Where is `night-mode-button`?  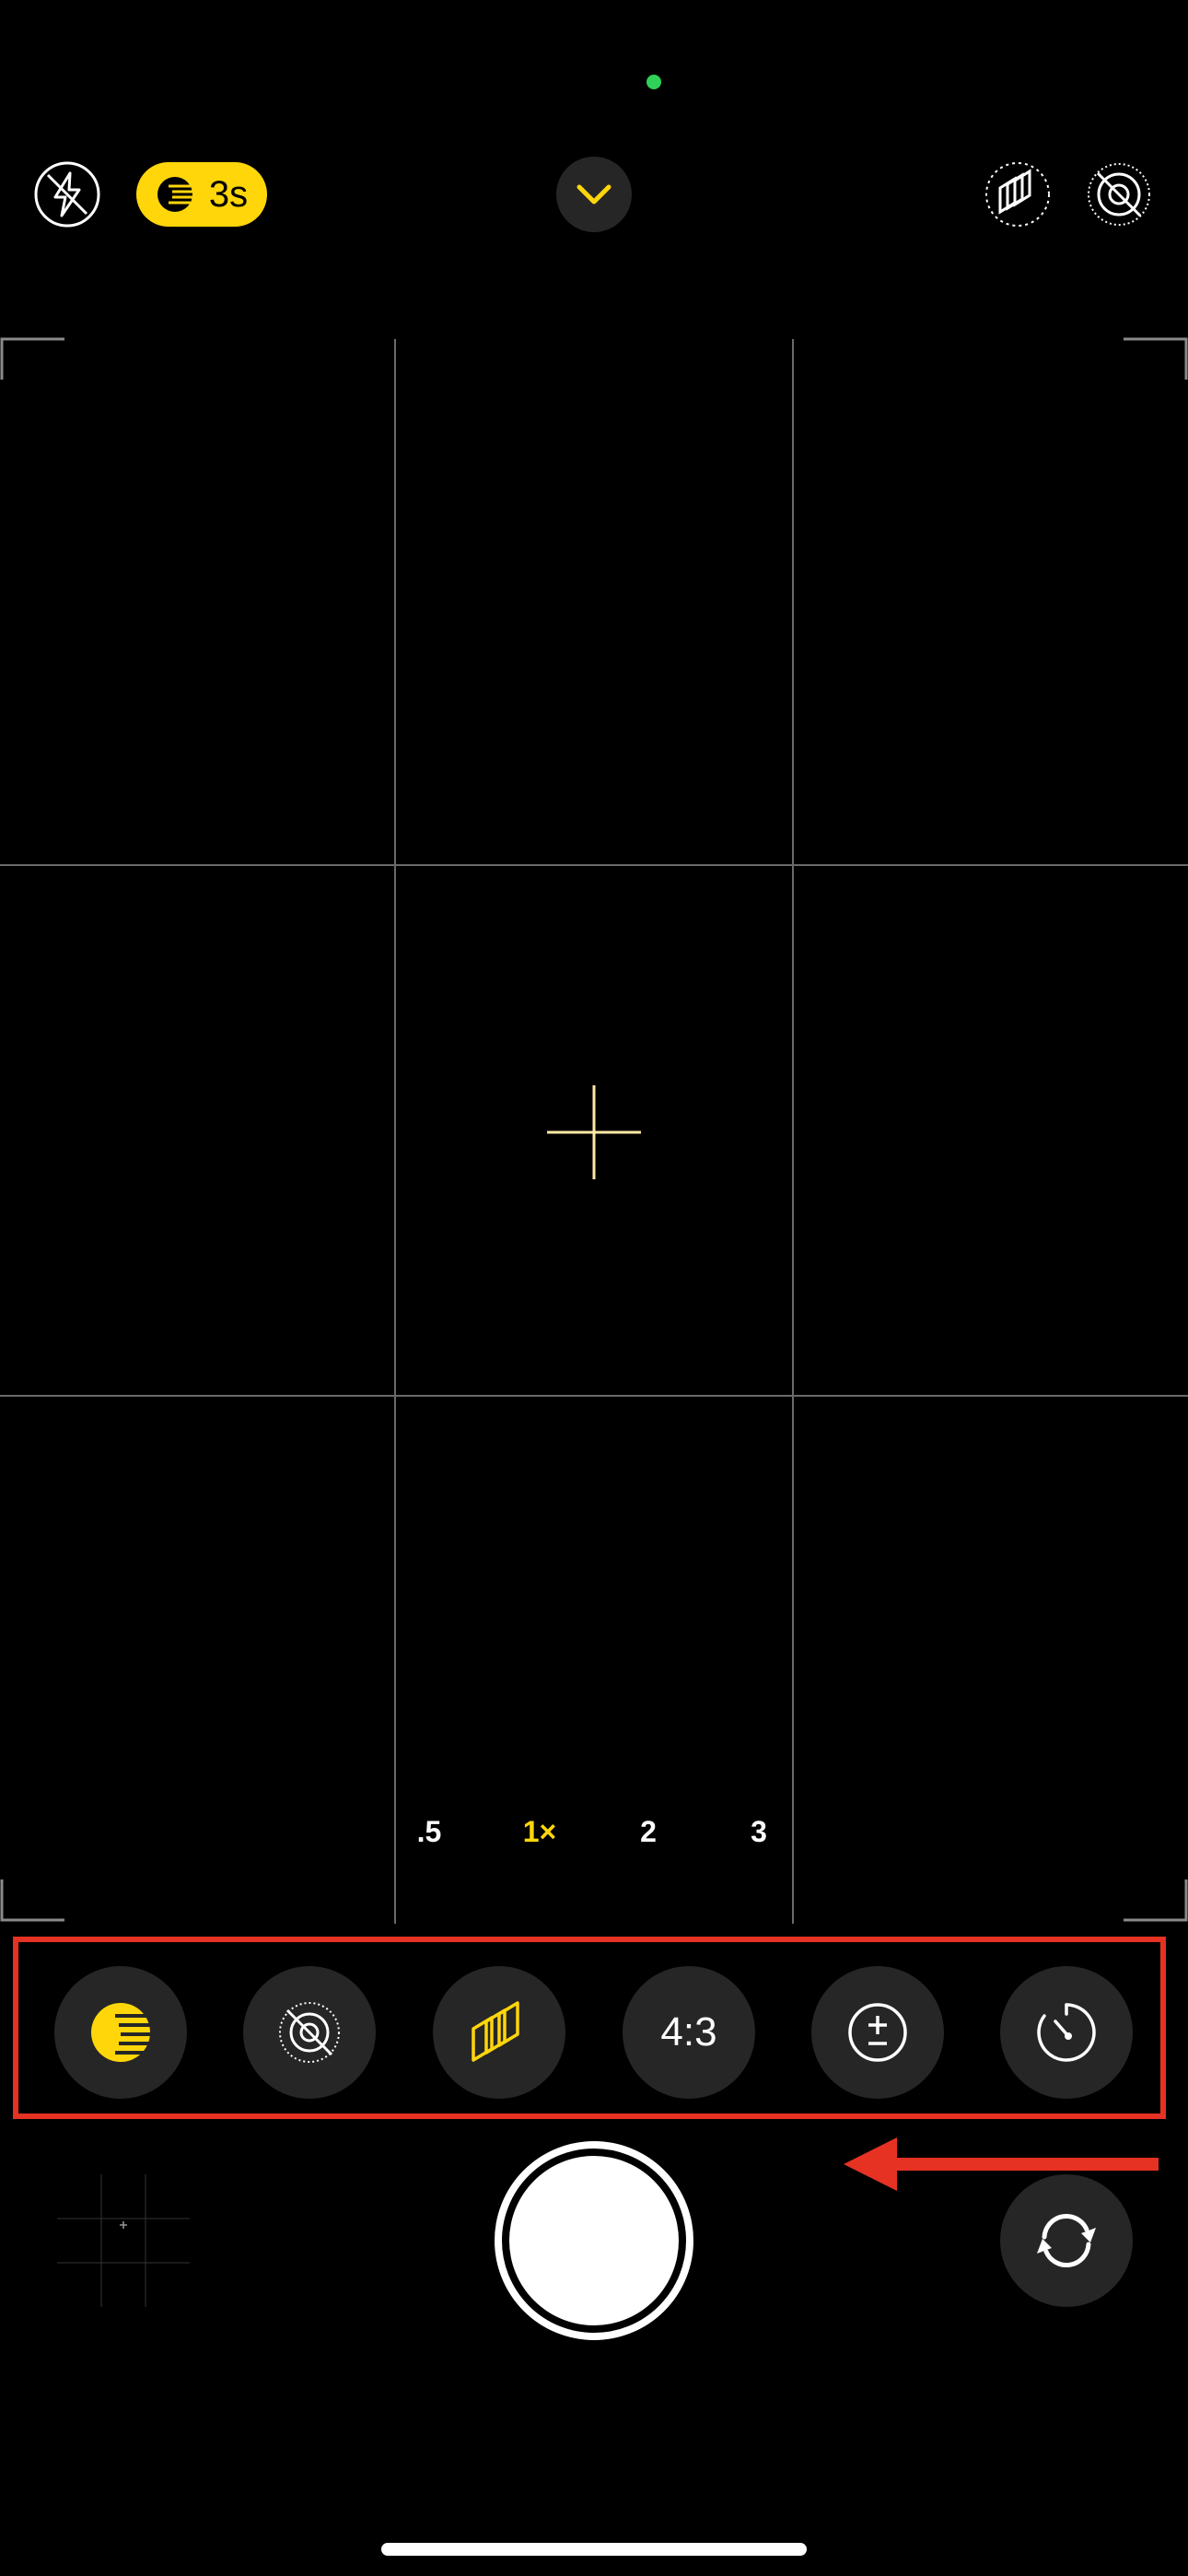 night-mode-button is located at coordinates (120, 2032).